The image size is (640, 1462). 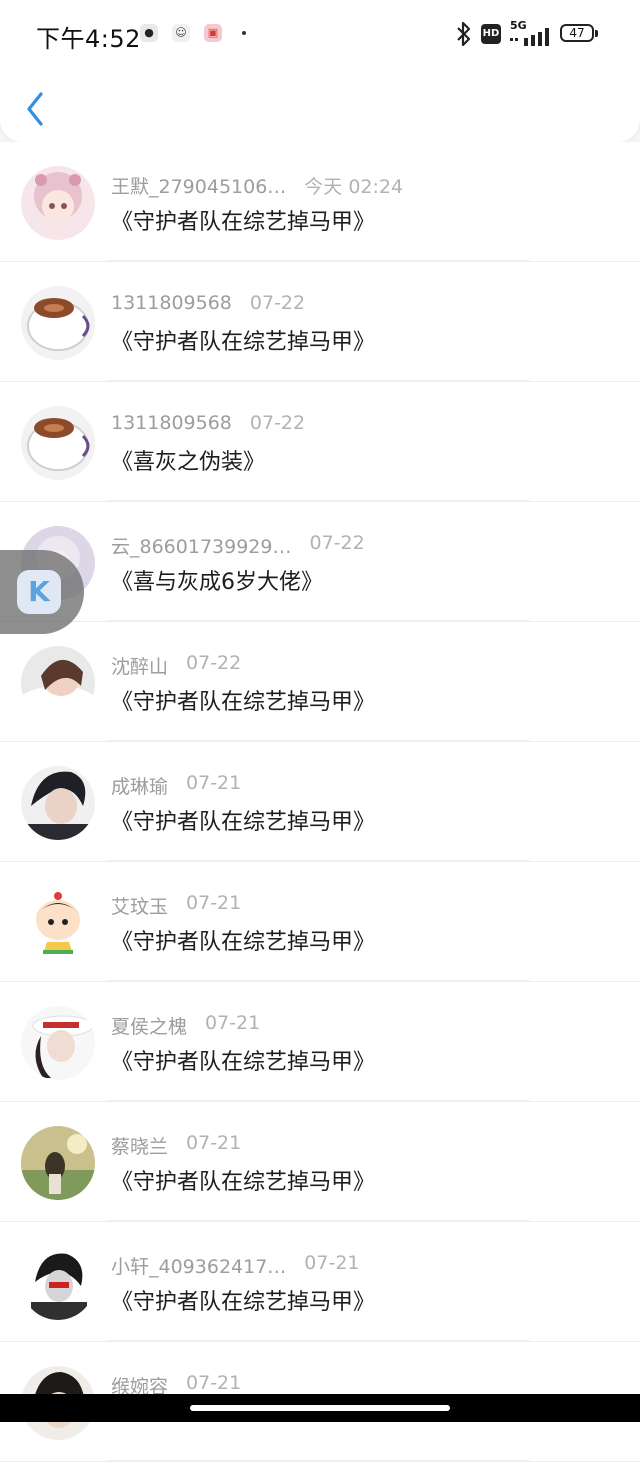 I want to click on book-title: 《喜灰之伪装》, so click(x=188, y=460).